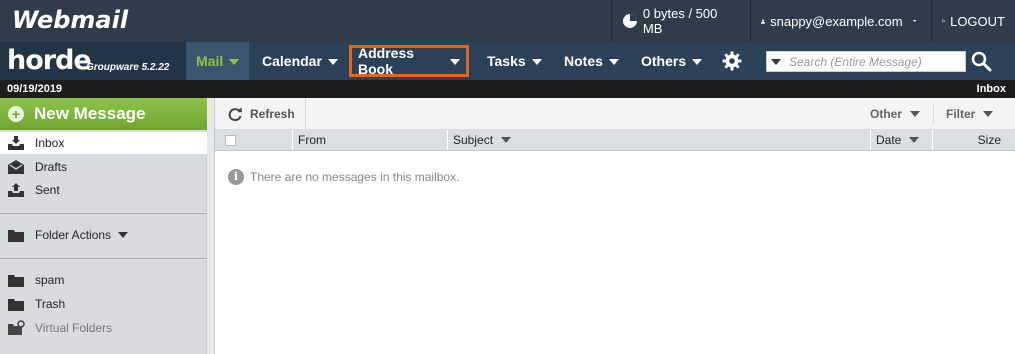 The width and height of the screenshot is (1015, 354). What do you see at coordinates (874, 61) in the screenshot?
I see `search-input` at bounding box center [874, 61].